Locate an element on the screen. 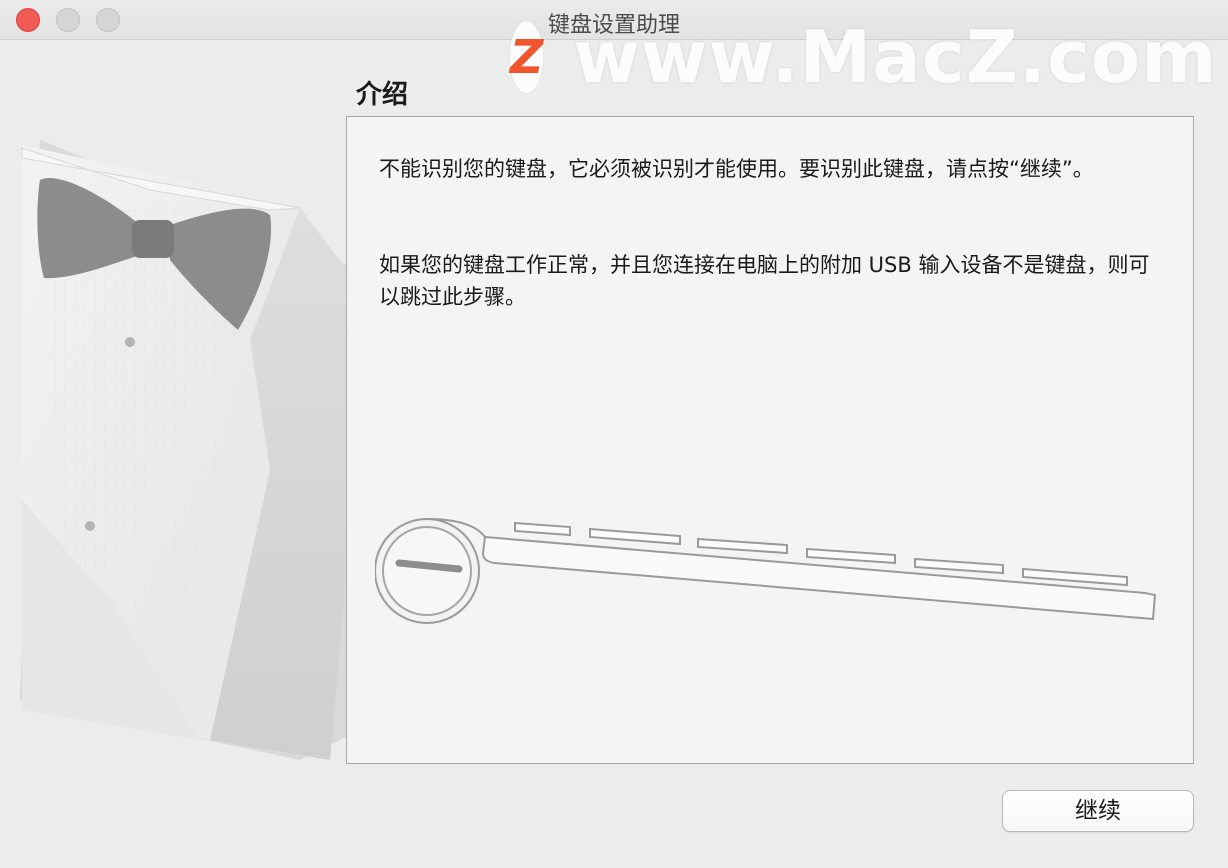  watermark-text: www.MacZ.com is located at coordinates (895, 57).